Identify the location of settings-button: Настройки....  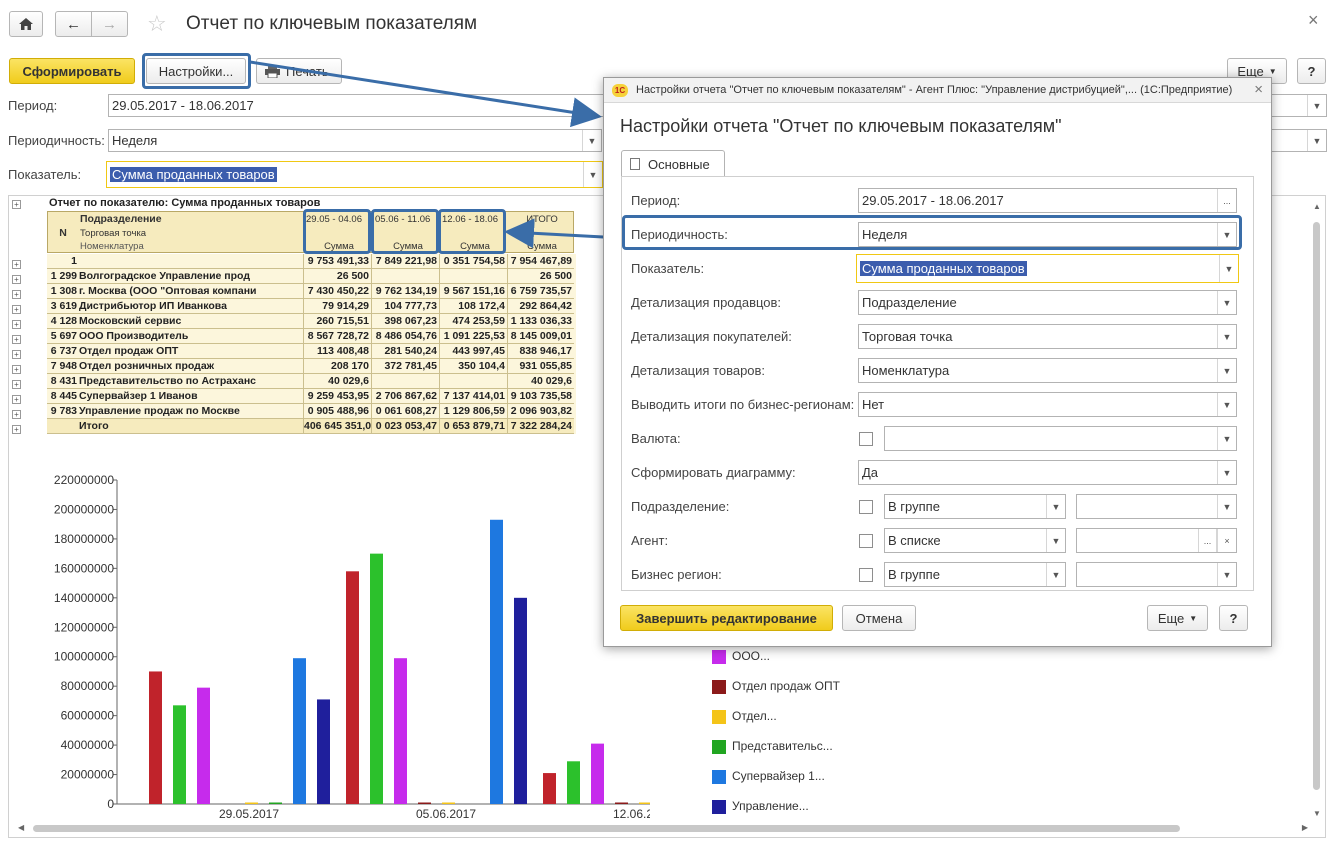
(196, 71).